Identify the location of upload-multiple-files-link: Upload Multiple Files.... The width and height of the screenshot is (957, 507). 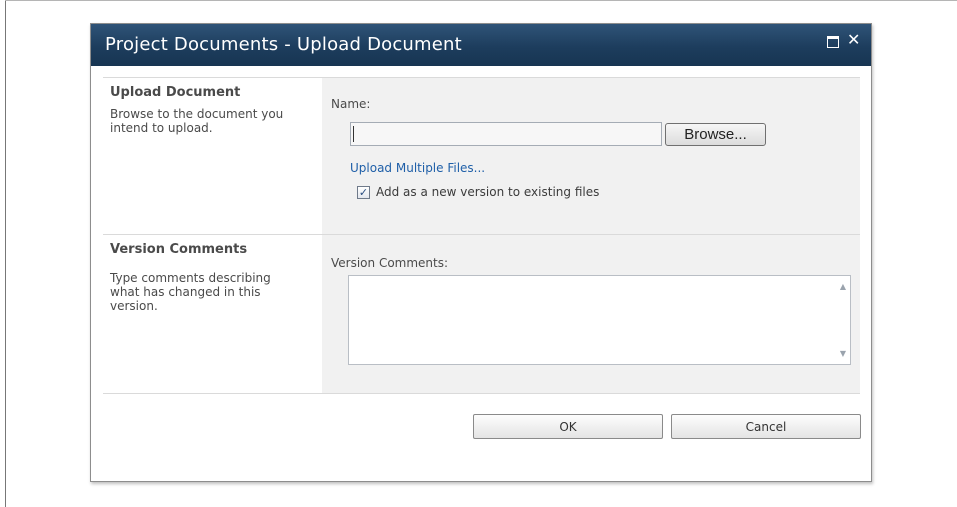
(417, 168).